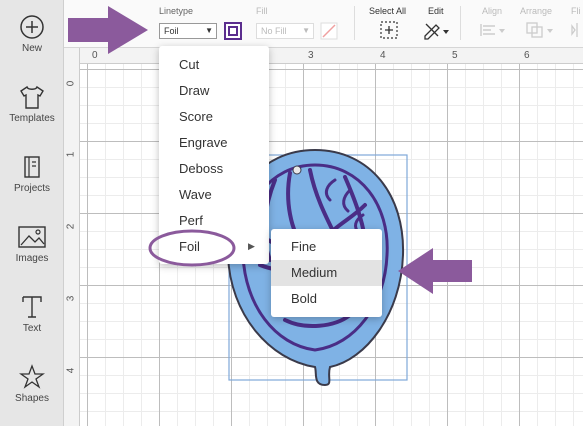 This screenshot has height=426, width=583. Describe the element at coordinates (388, 11) in the screenshot. I see `select-all-label: Select All` at that location.